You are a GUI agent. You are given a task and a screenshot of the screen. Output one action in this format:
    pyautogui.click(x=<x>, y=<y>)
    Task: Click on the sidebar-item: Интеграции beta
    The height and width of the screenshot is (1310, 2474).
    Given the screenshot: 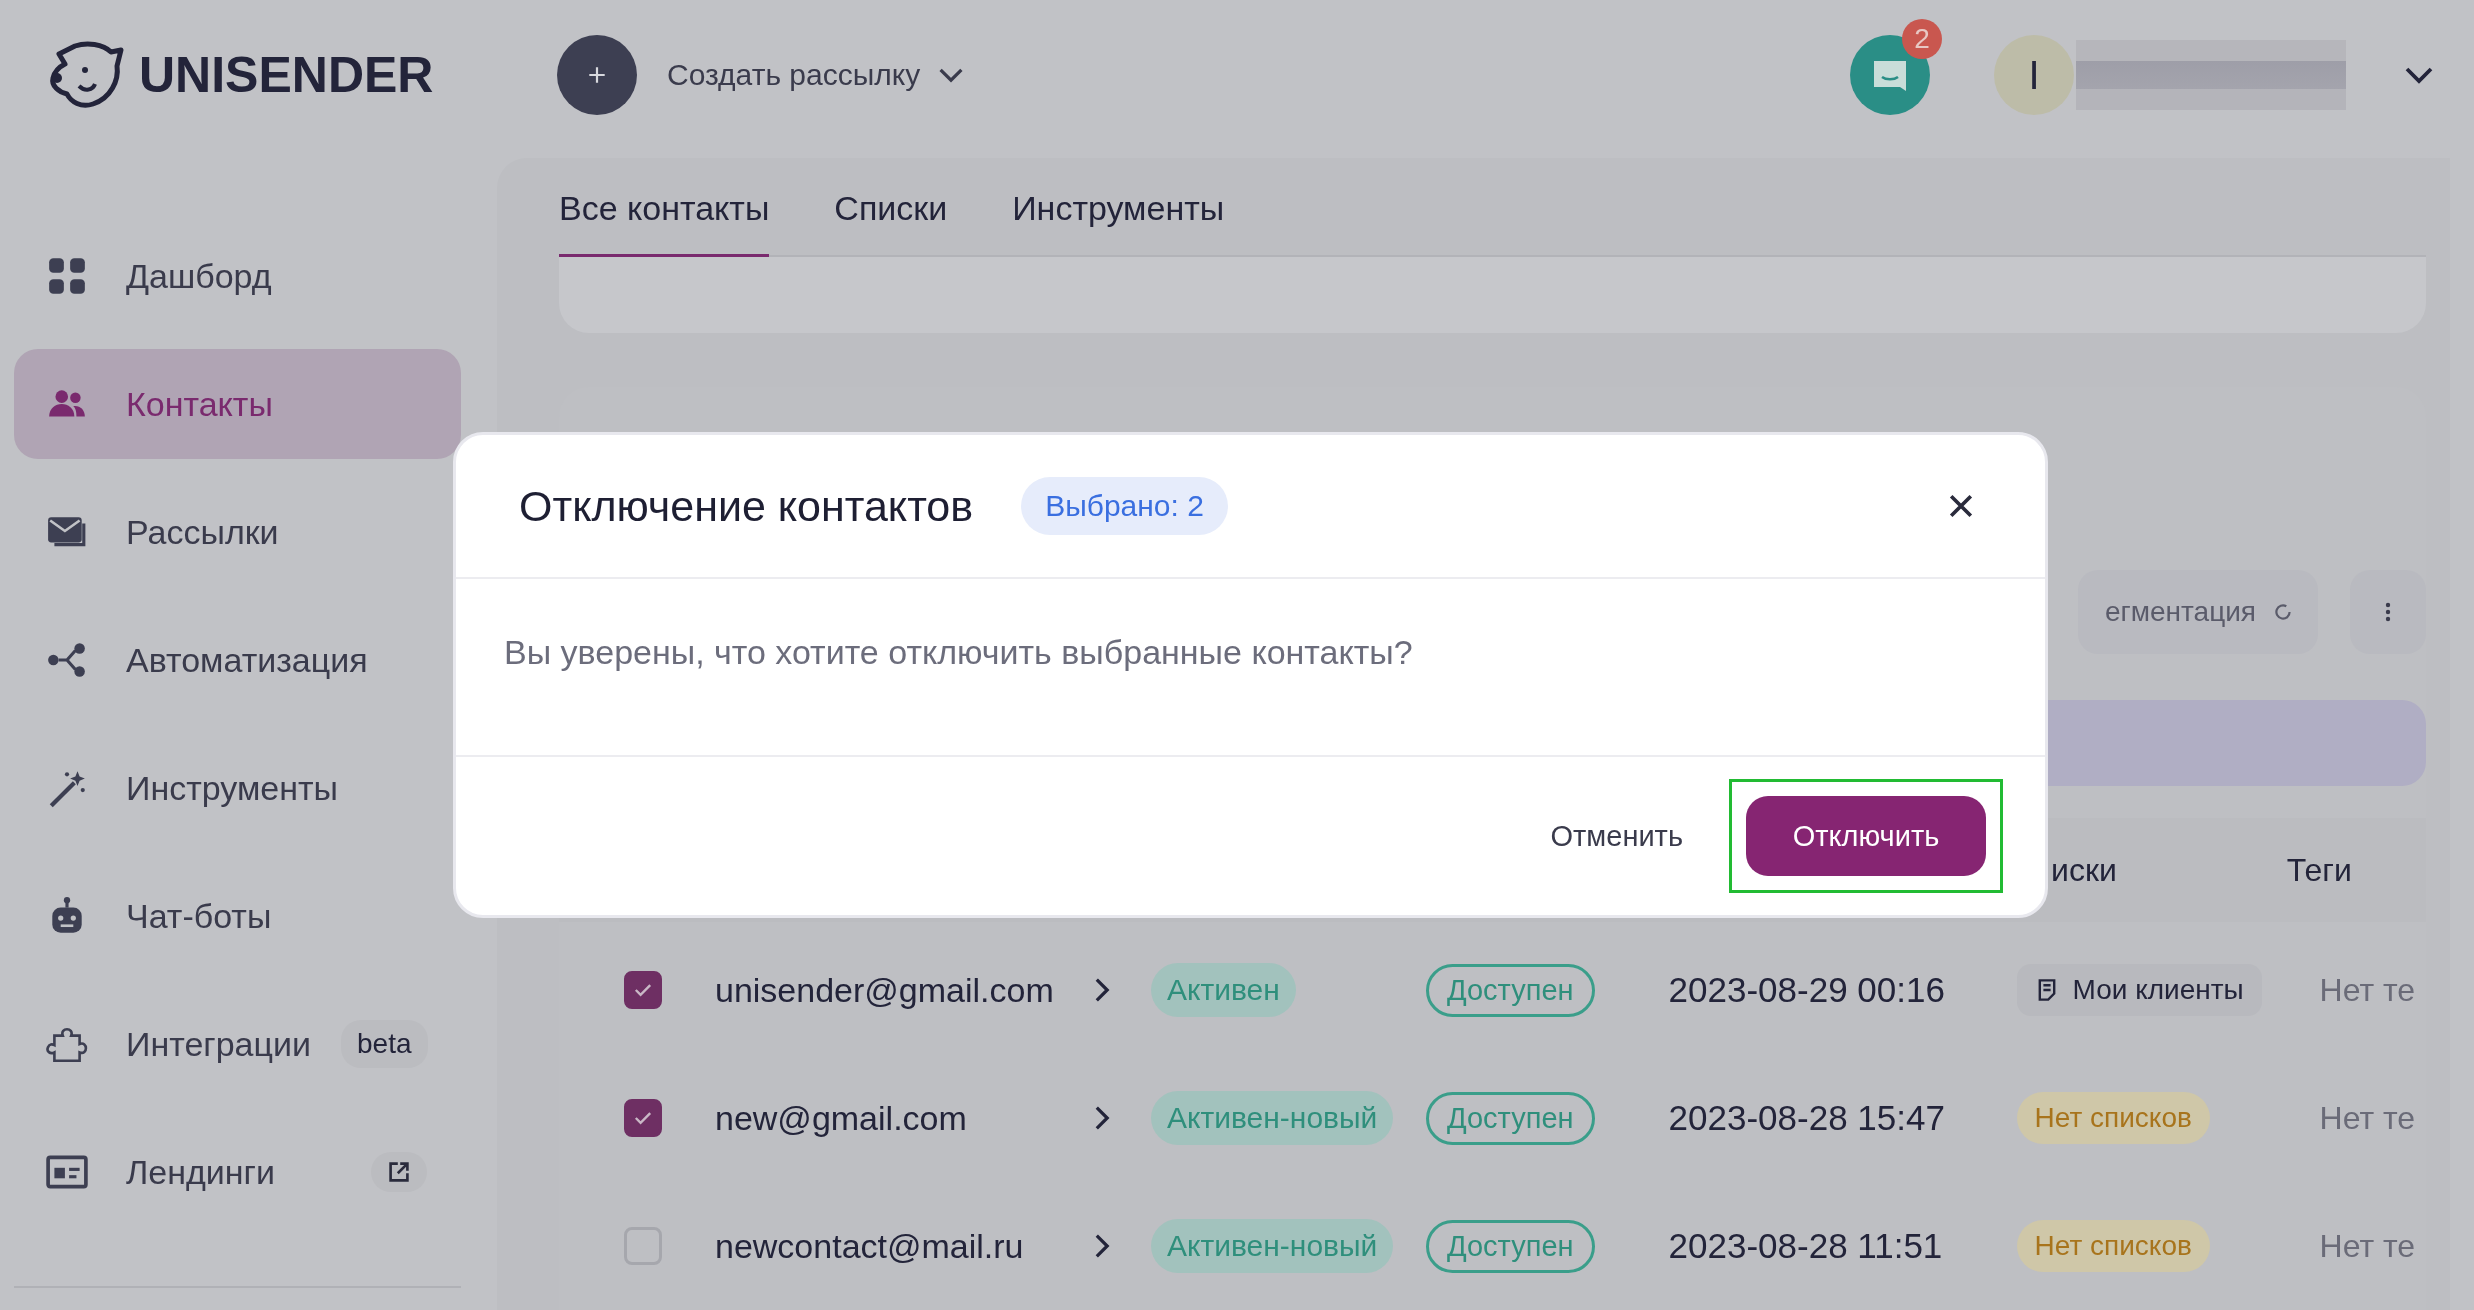 What is the action you would take?
    pyautogui.click(x=237, y=1044)
    